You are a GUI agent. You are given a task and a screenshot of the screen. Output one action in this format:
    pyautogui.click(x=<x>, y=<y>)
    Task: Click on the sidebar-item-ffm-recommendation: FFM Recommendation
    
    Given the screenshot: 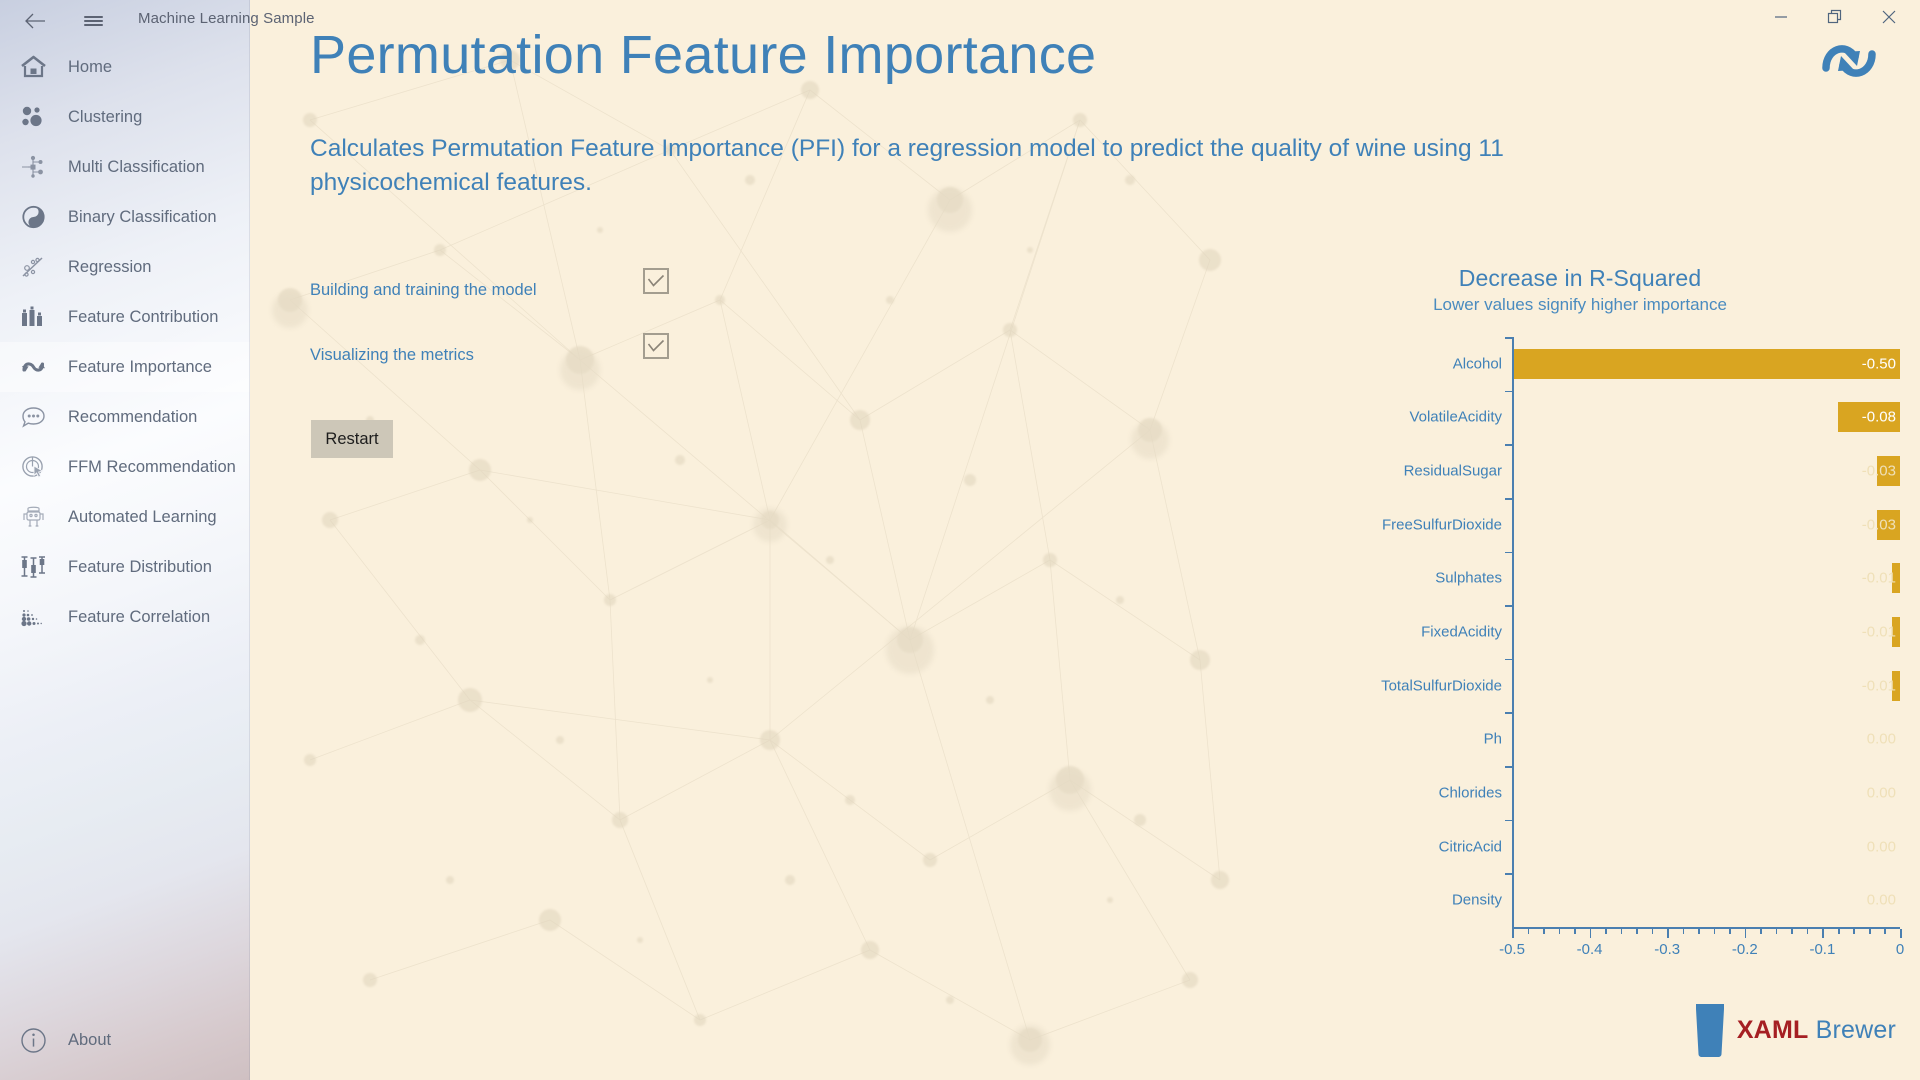 What is the action you would take?
    pyautogui.click(x=125, y=467)
    